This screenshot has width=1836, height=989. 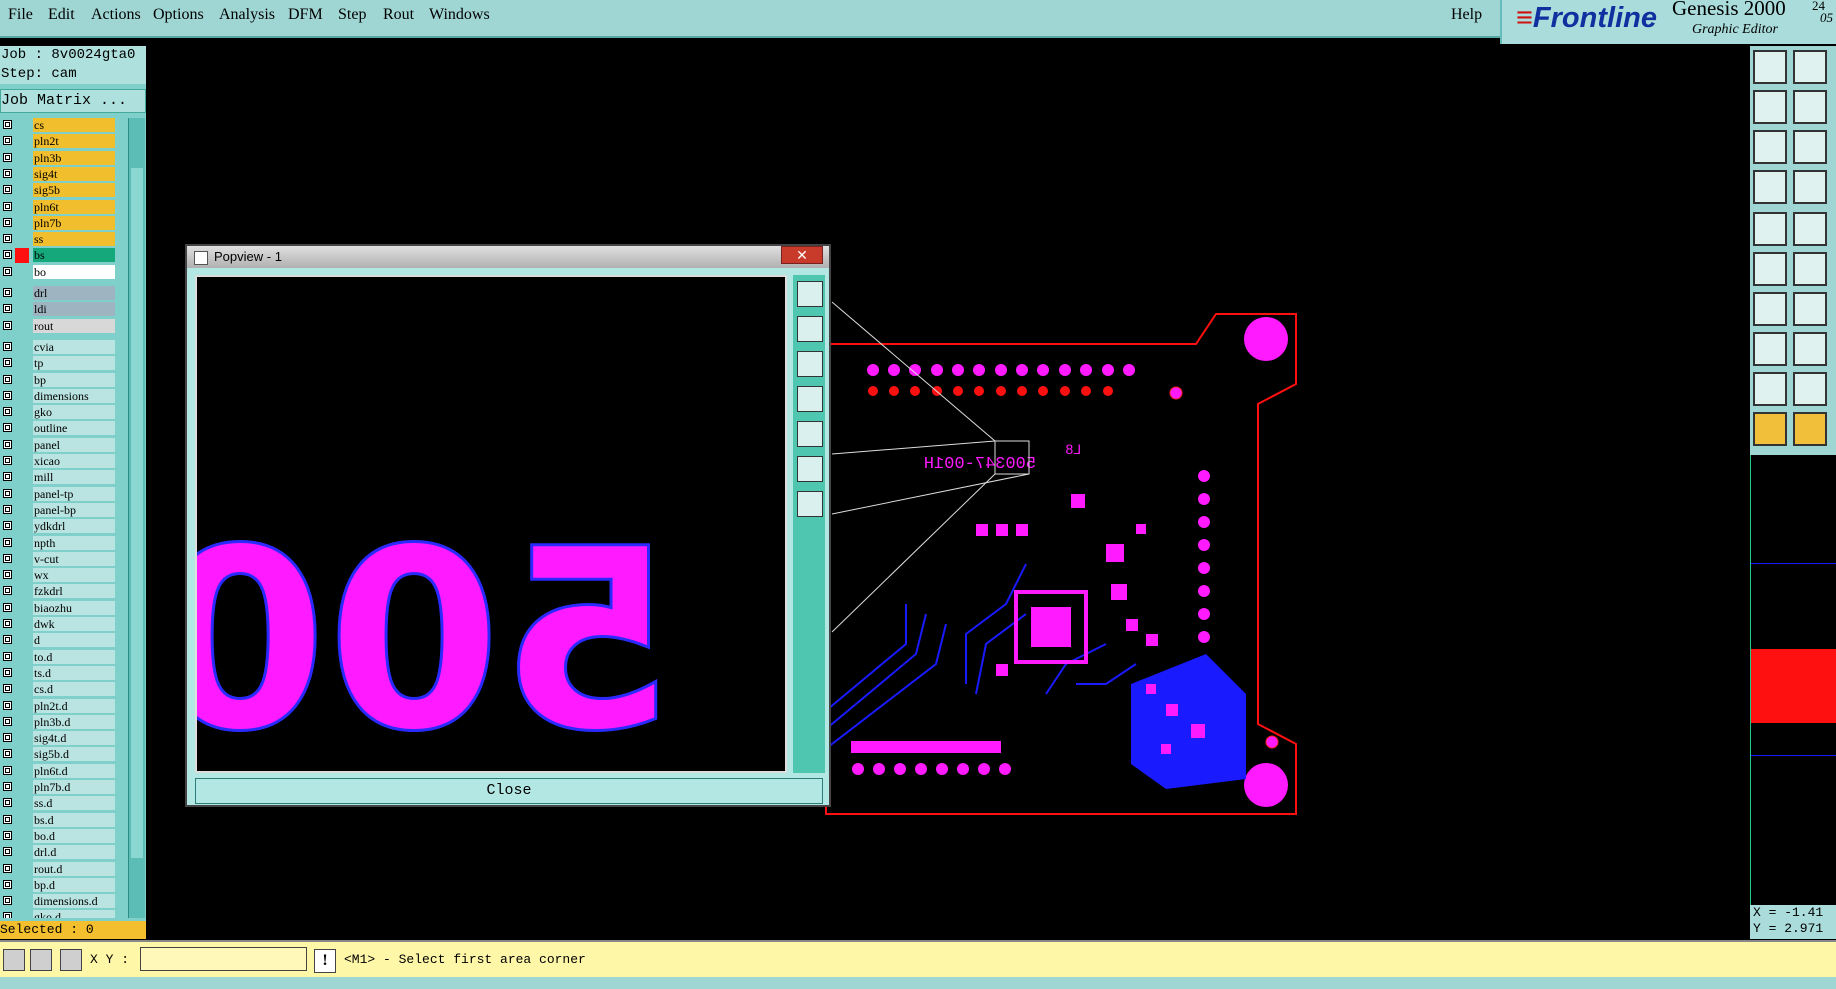 What do you see at coordinates (1810, 67) in the screenshot?
I see `pan-down-icon` at bounding box center [1810, 67].